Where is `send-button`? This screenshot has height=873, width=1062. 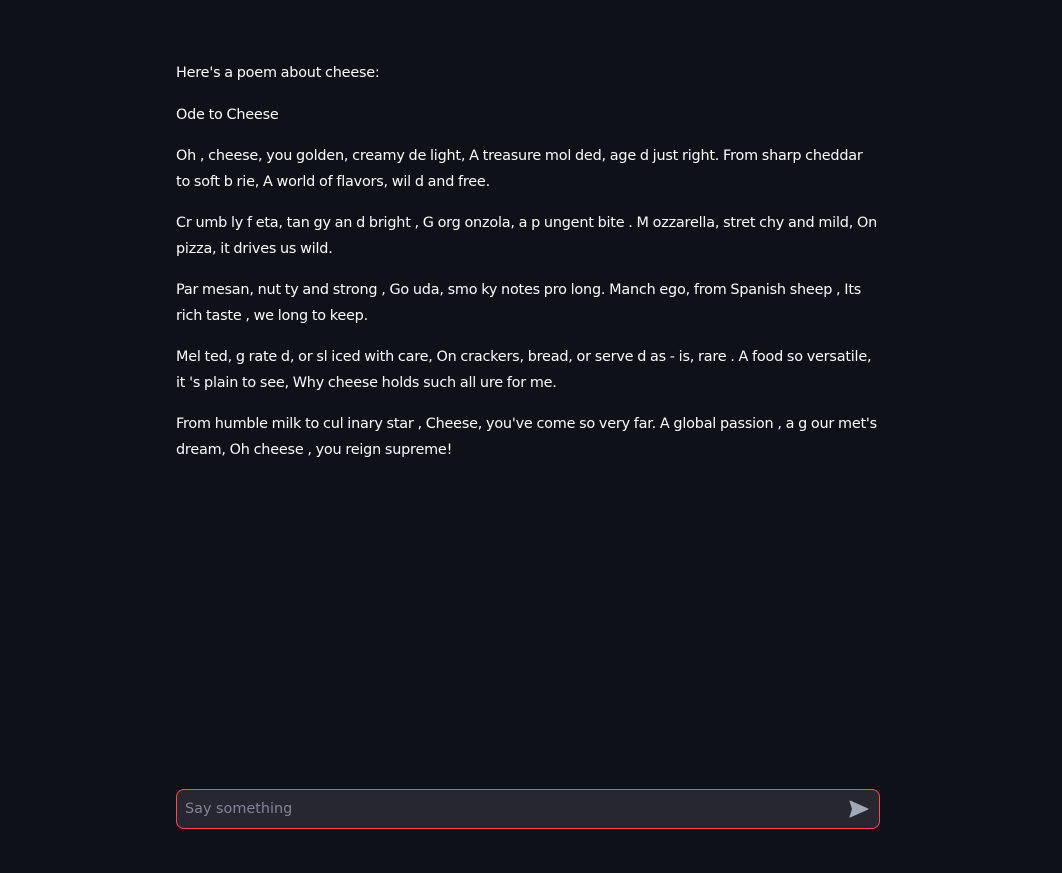
send-button is located at coordinates (859, 809).